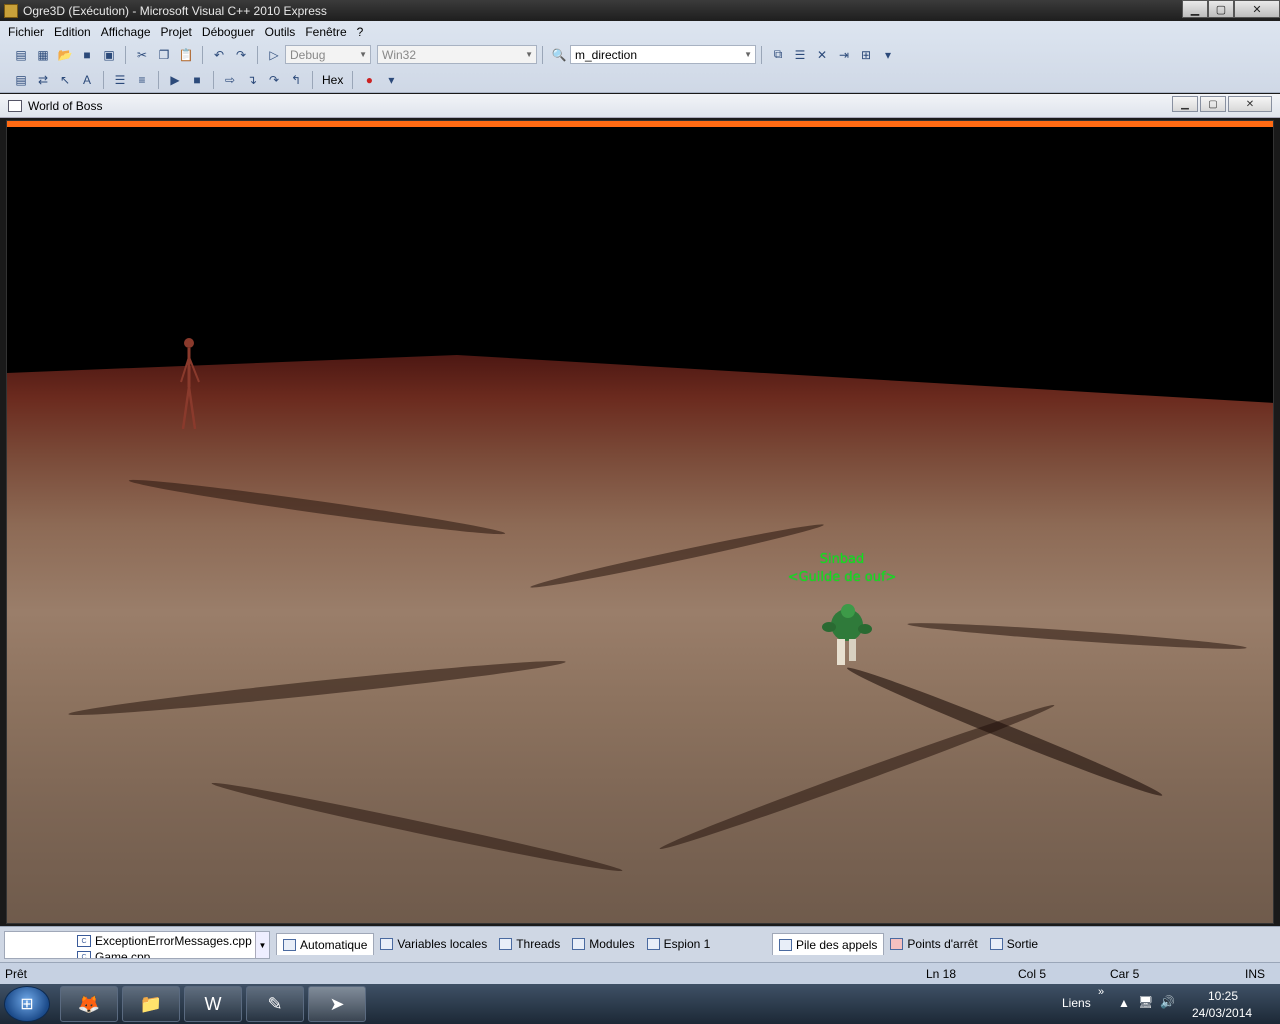 Image resolution: width=1280 pixels, height=1024 pixels. I want to click on open-file-icon: 📂, so click(65, 55).